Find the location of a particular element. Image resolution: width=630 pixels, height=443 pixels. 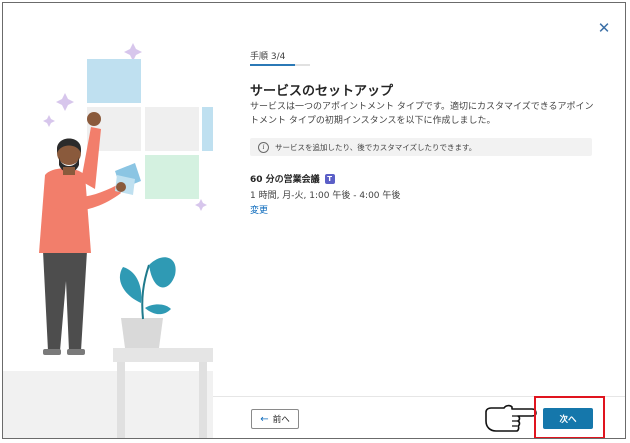

progress-bar is located at coordinates (280, 65).